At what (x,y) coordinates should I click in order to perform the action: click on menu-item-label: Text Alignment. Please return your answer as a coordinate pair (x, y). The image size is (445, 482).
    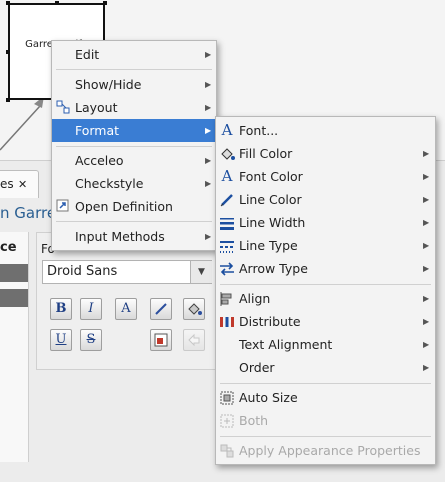
    Looking at the image, I should click on (286, 344).